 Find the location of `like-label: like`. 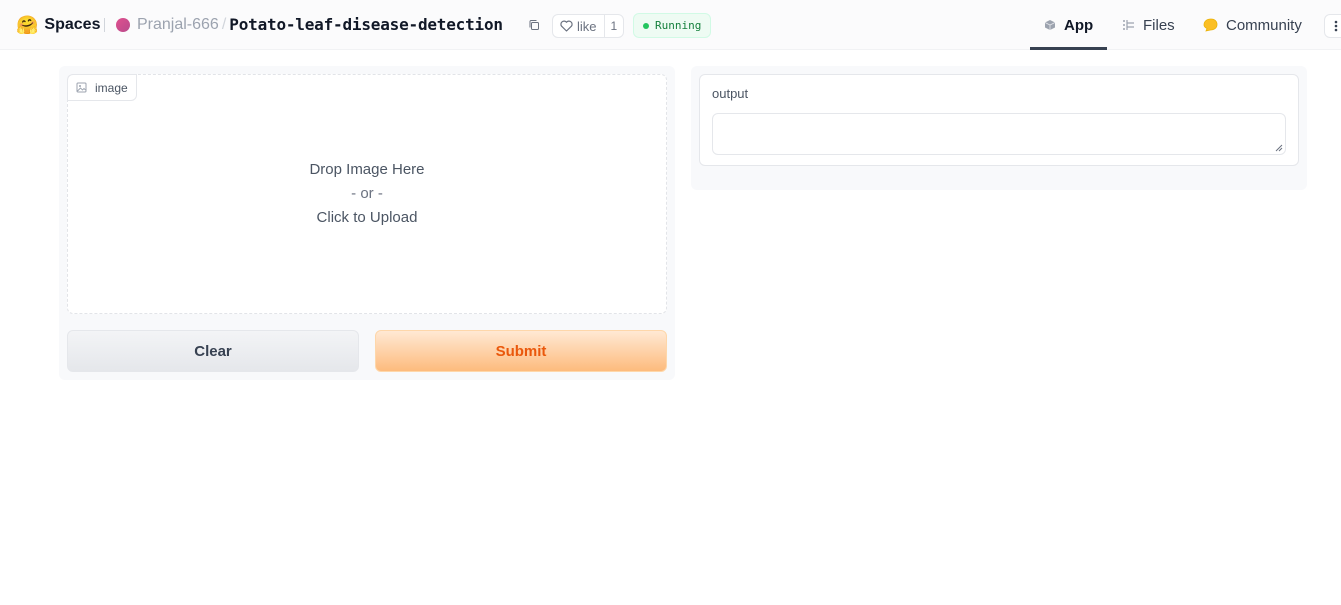

like-label: like is located at coordinates (587, 26).